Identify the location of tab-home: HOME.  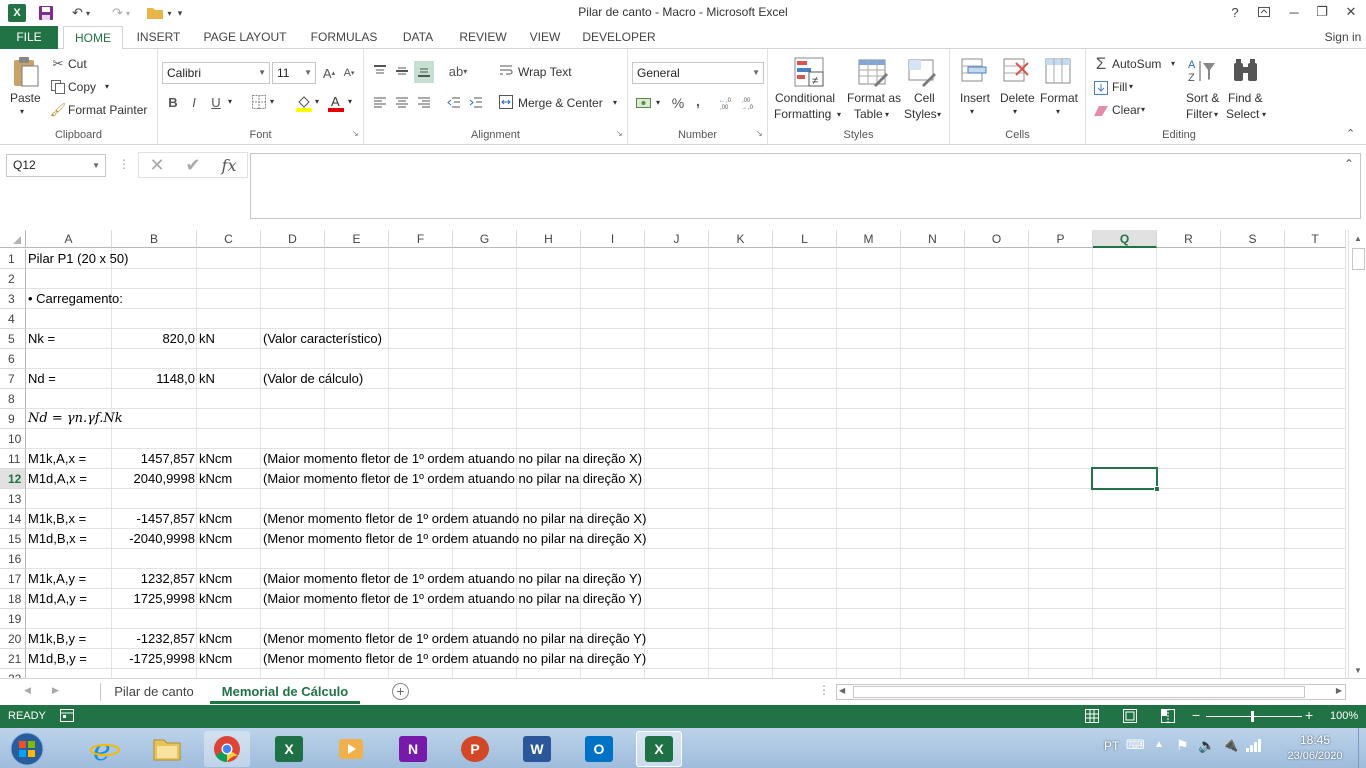
(93, 38).